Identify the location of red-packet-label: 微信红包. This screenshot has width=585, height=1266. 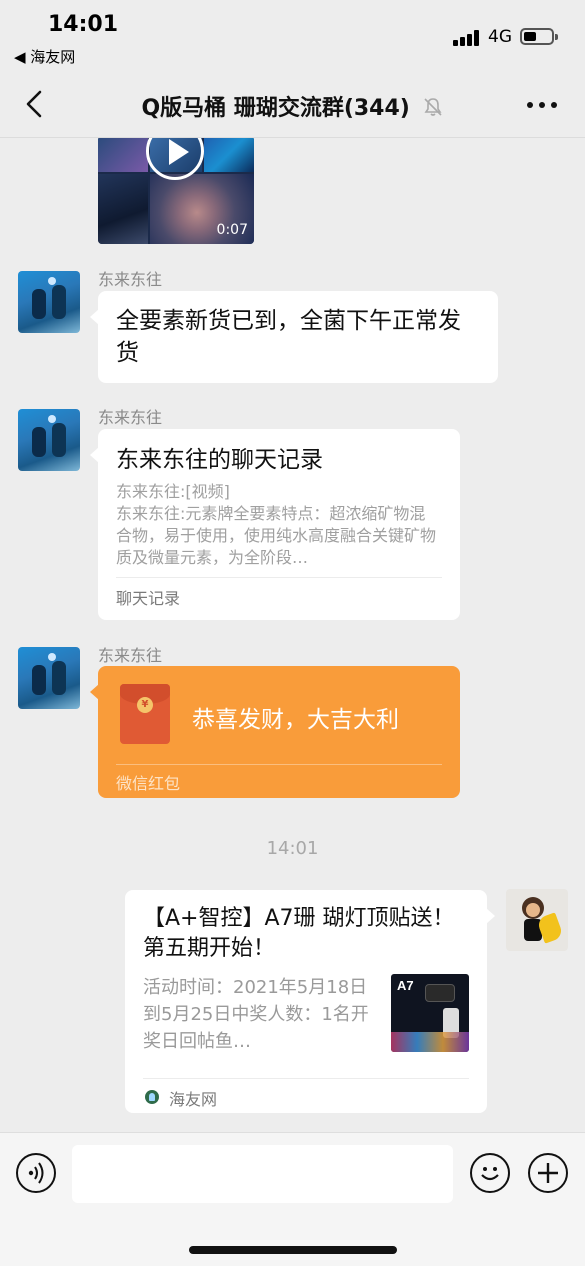
(148, 783).